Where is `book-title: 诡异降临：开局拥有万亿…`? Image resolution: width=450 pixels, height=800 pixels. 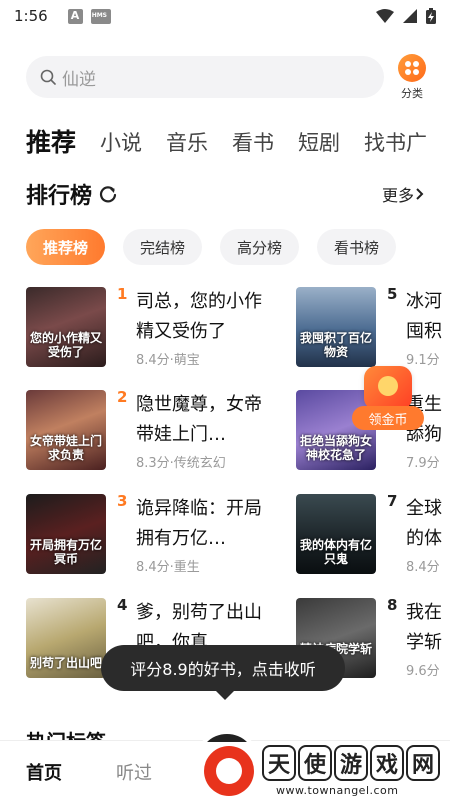 book-title: 诡异降临：开局拥有万亿… is located at coordinates (199, 523).